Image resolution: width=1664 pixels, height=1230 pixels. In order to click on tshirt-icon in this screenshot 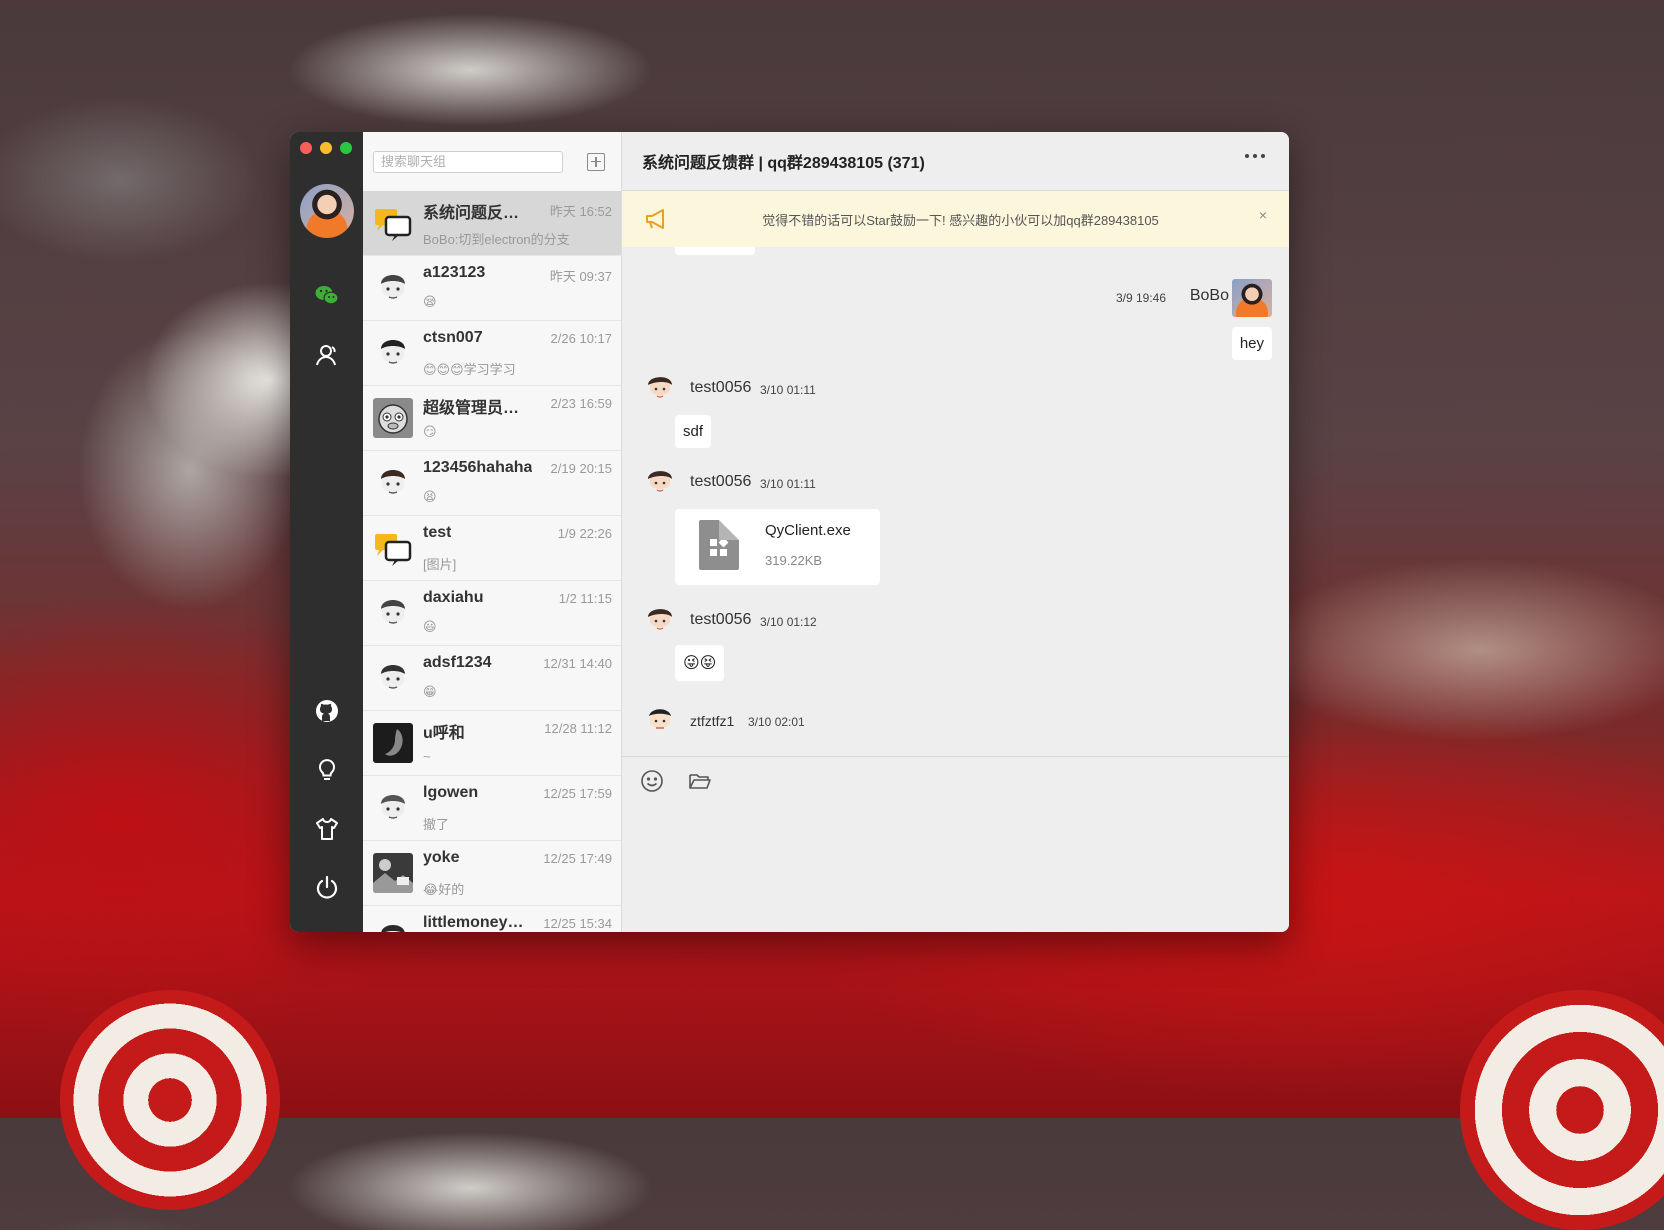, I will do `click(327, 829)`.